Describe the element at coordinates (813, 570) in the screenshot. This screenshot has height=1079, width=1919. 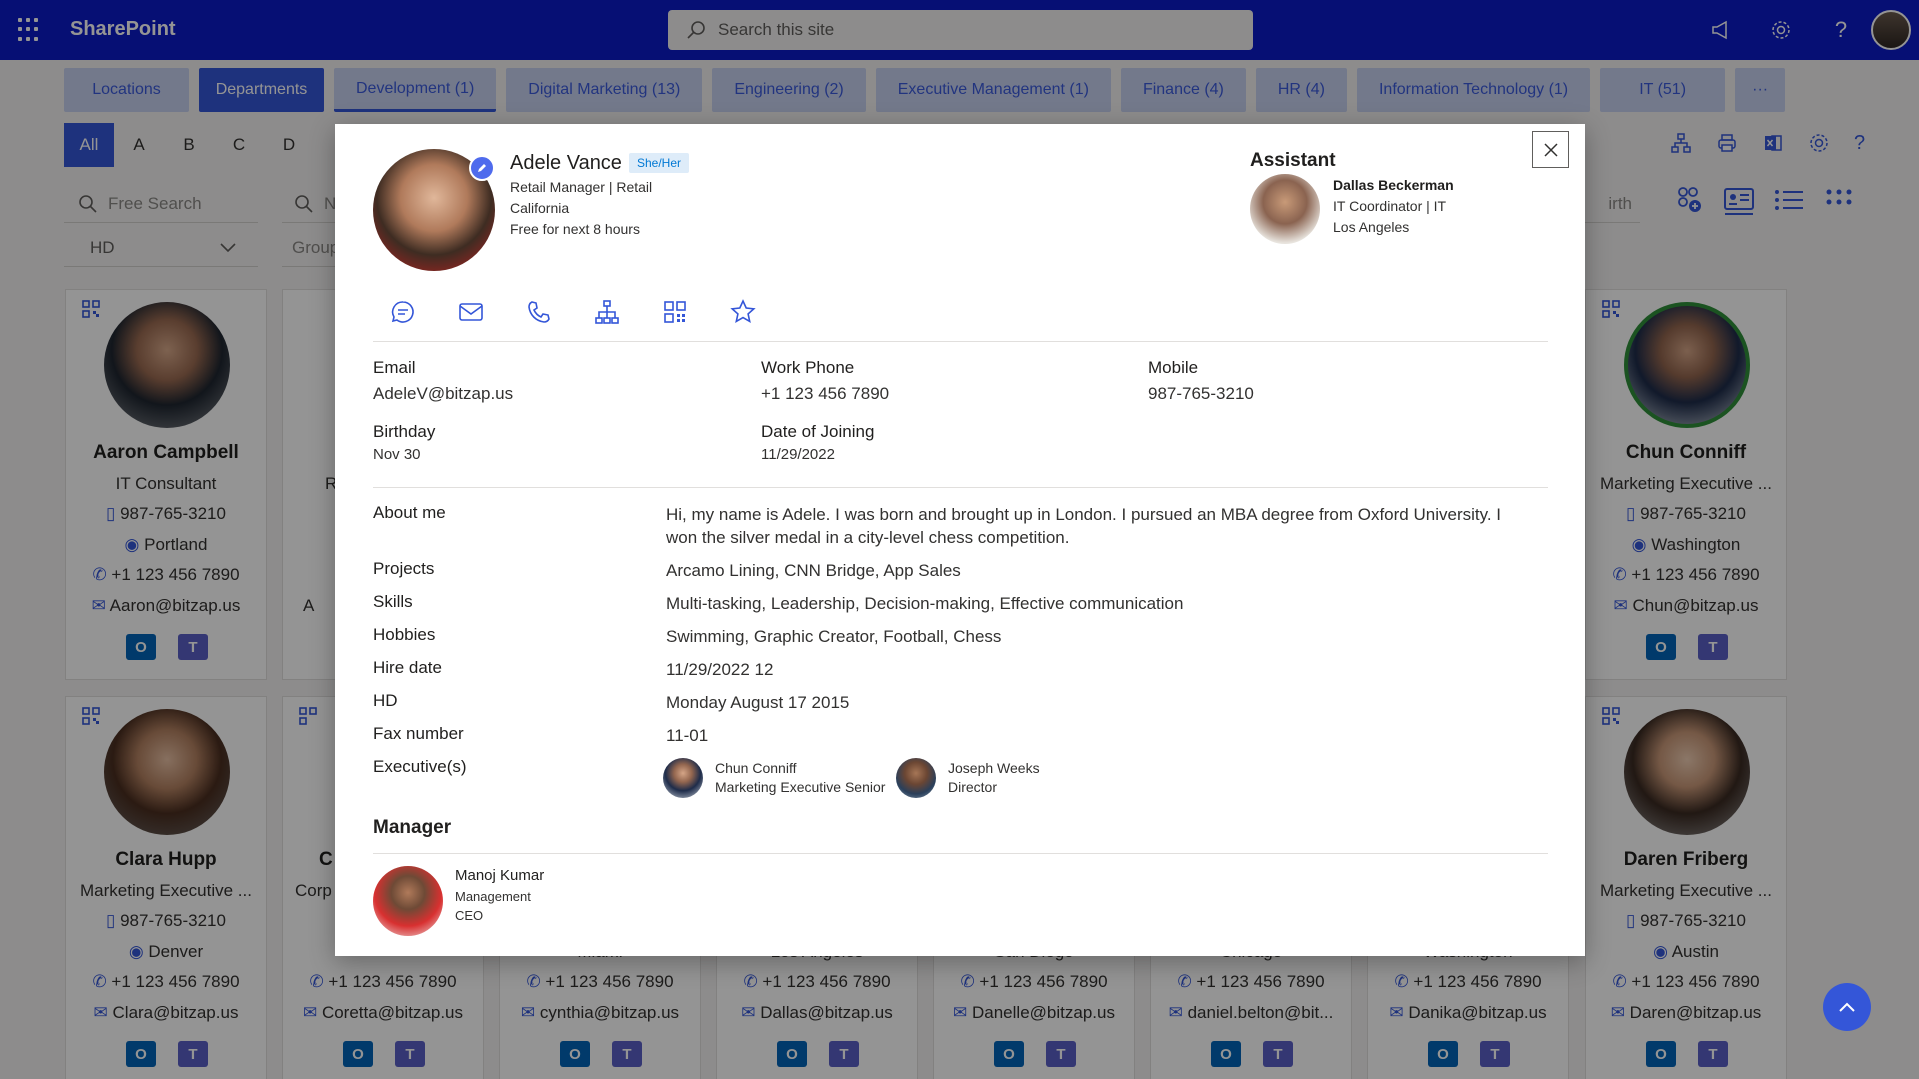
I see `projects-value: Arcamo Lining, CNN Bridge, App Sales` at that location.